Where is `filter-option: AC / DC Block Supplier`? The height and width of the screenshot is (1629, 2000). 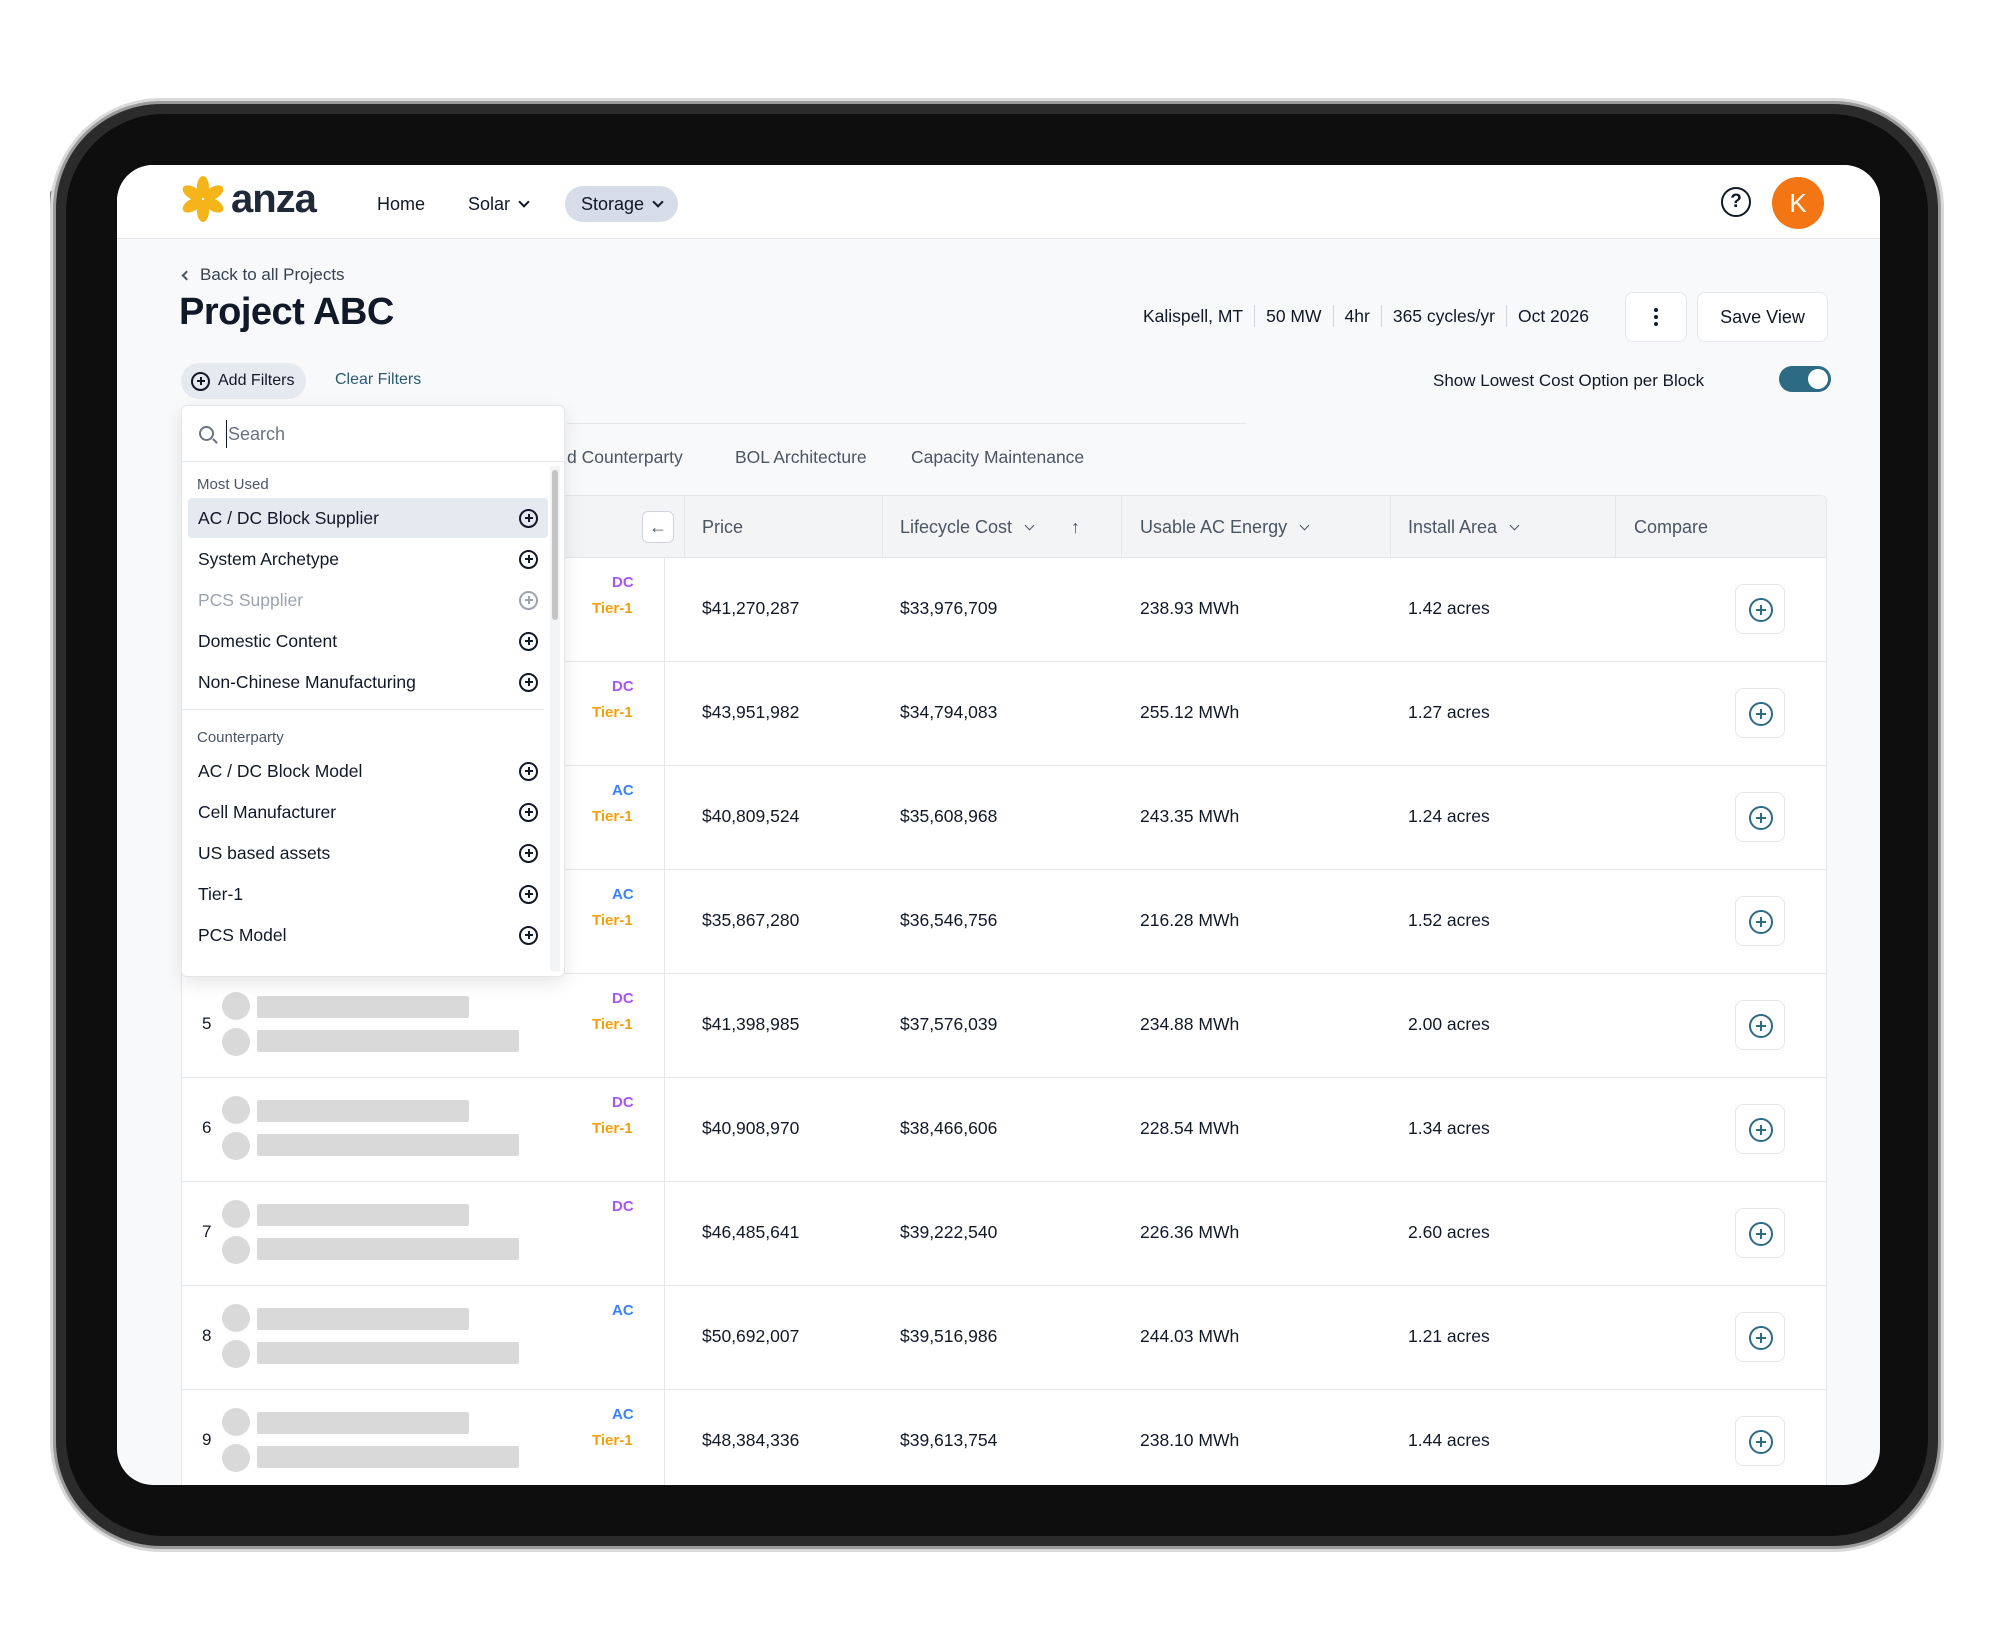 filter-option: AC / DC Block Supplier is located at coordinates (368, 518).